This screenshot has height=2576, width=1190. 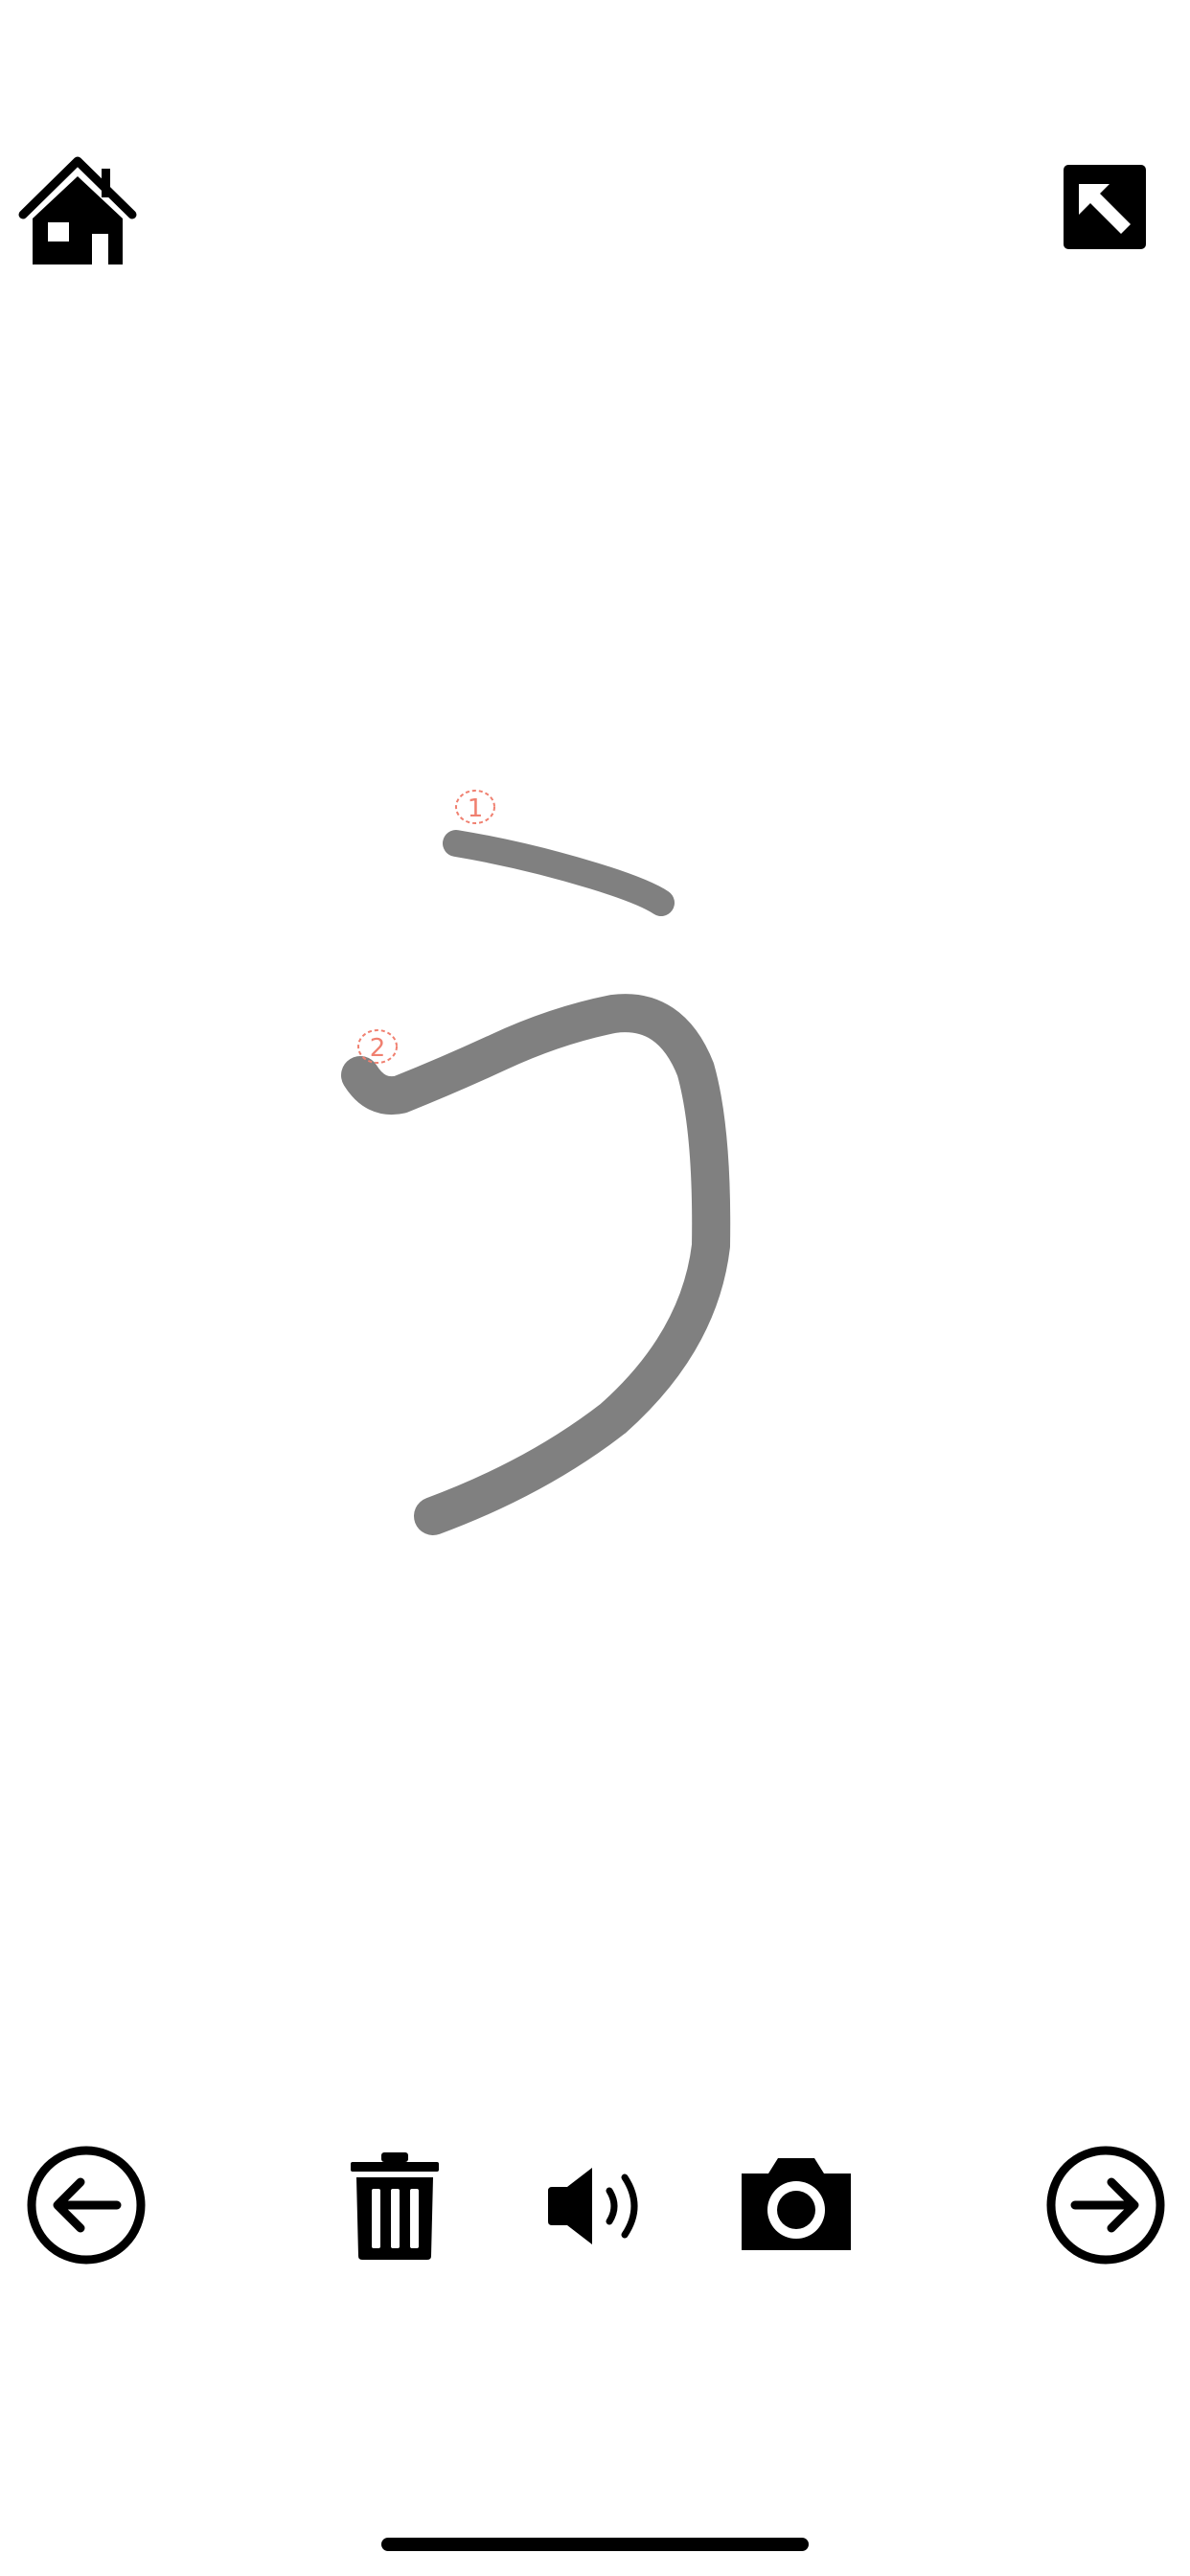 I want to click on camera-icon, so click(x=796, y=2204).